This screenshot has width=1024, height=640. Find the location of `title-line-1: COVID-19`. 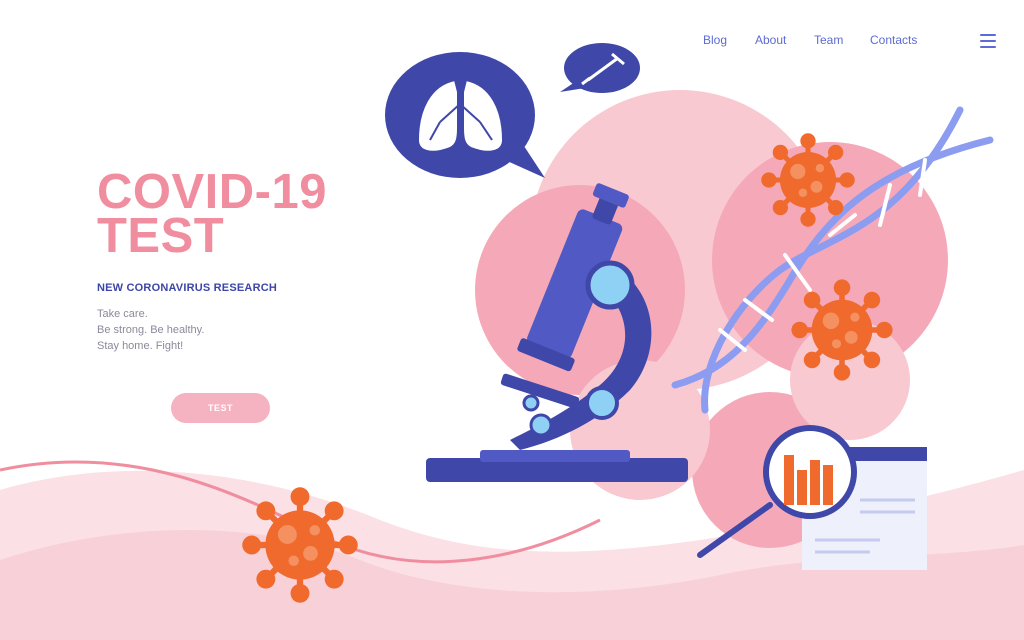

title-line-1: COVID-19 is located at coordinates (212, 192).